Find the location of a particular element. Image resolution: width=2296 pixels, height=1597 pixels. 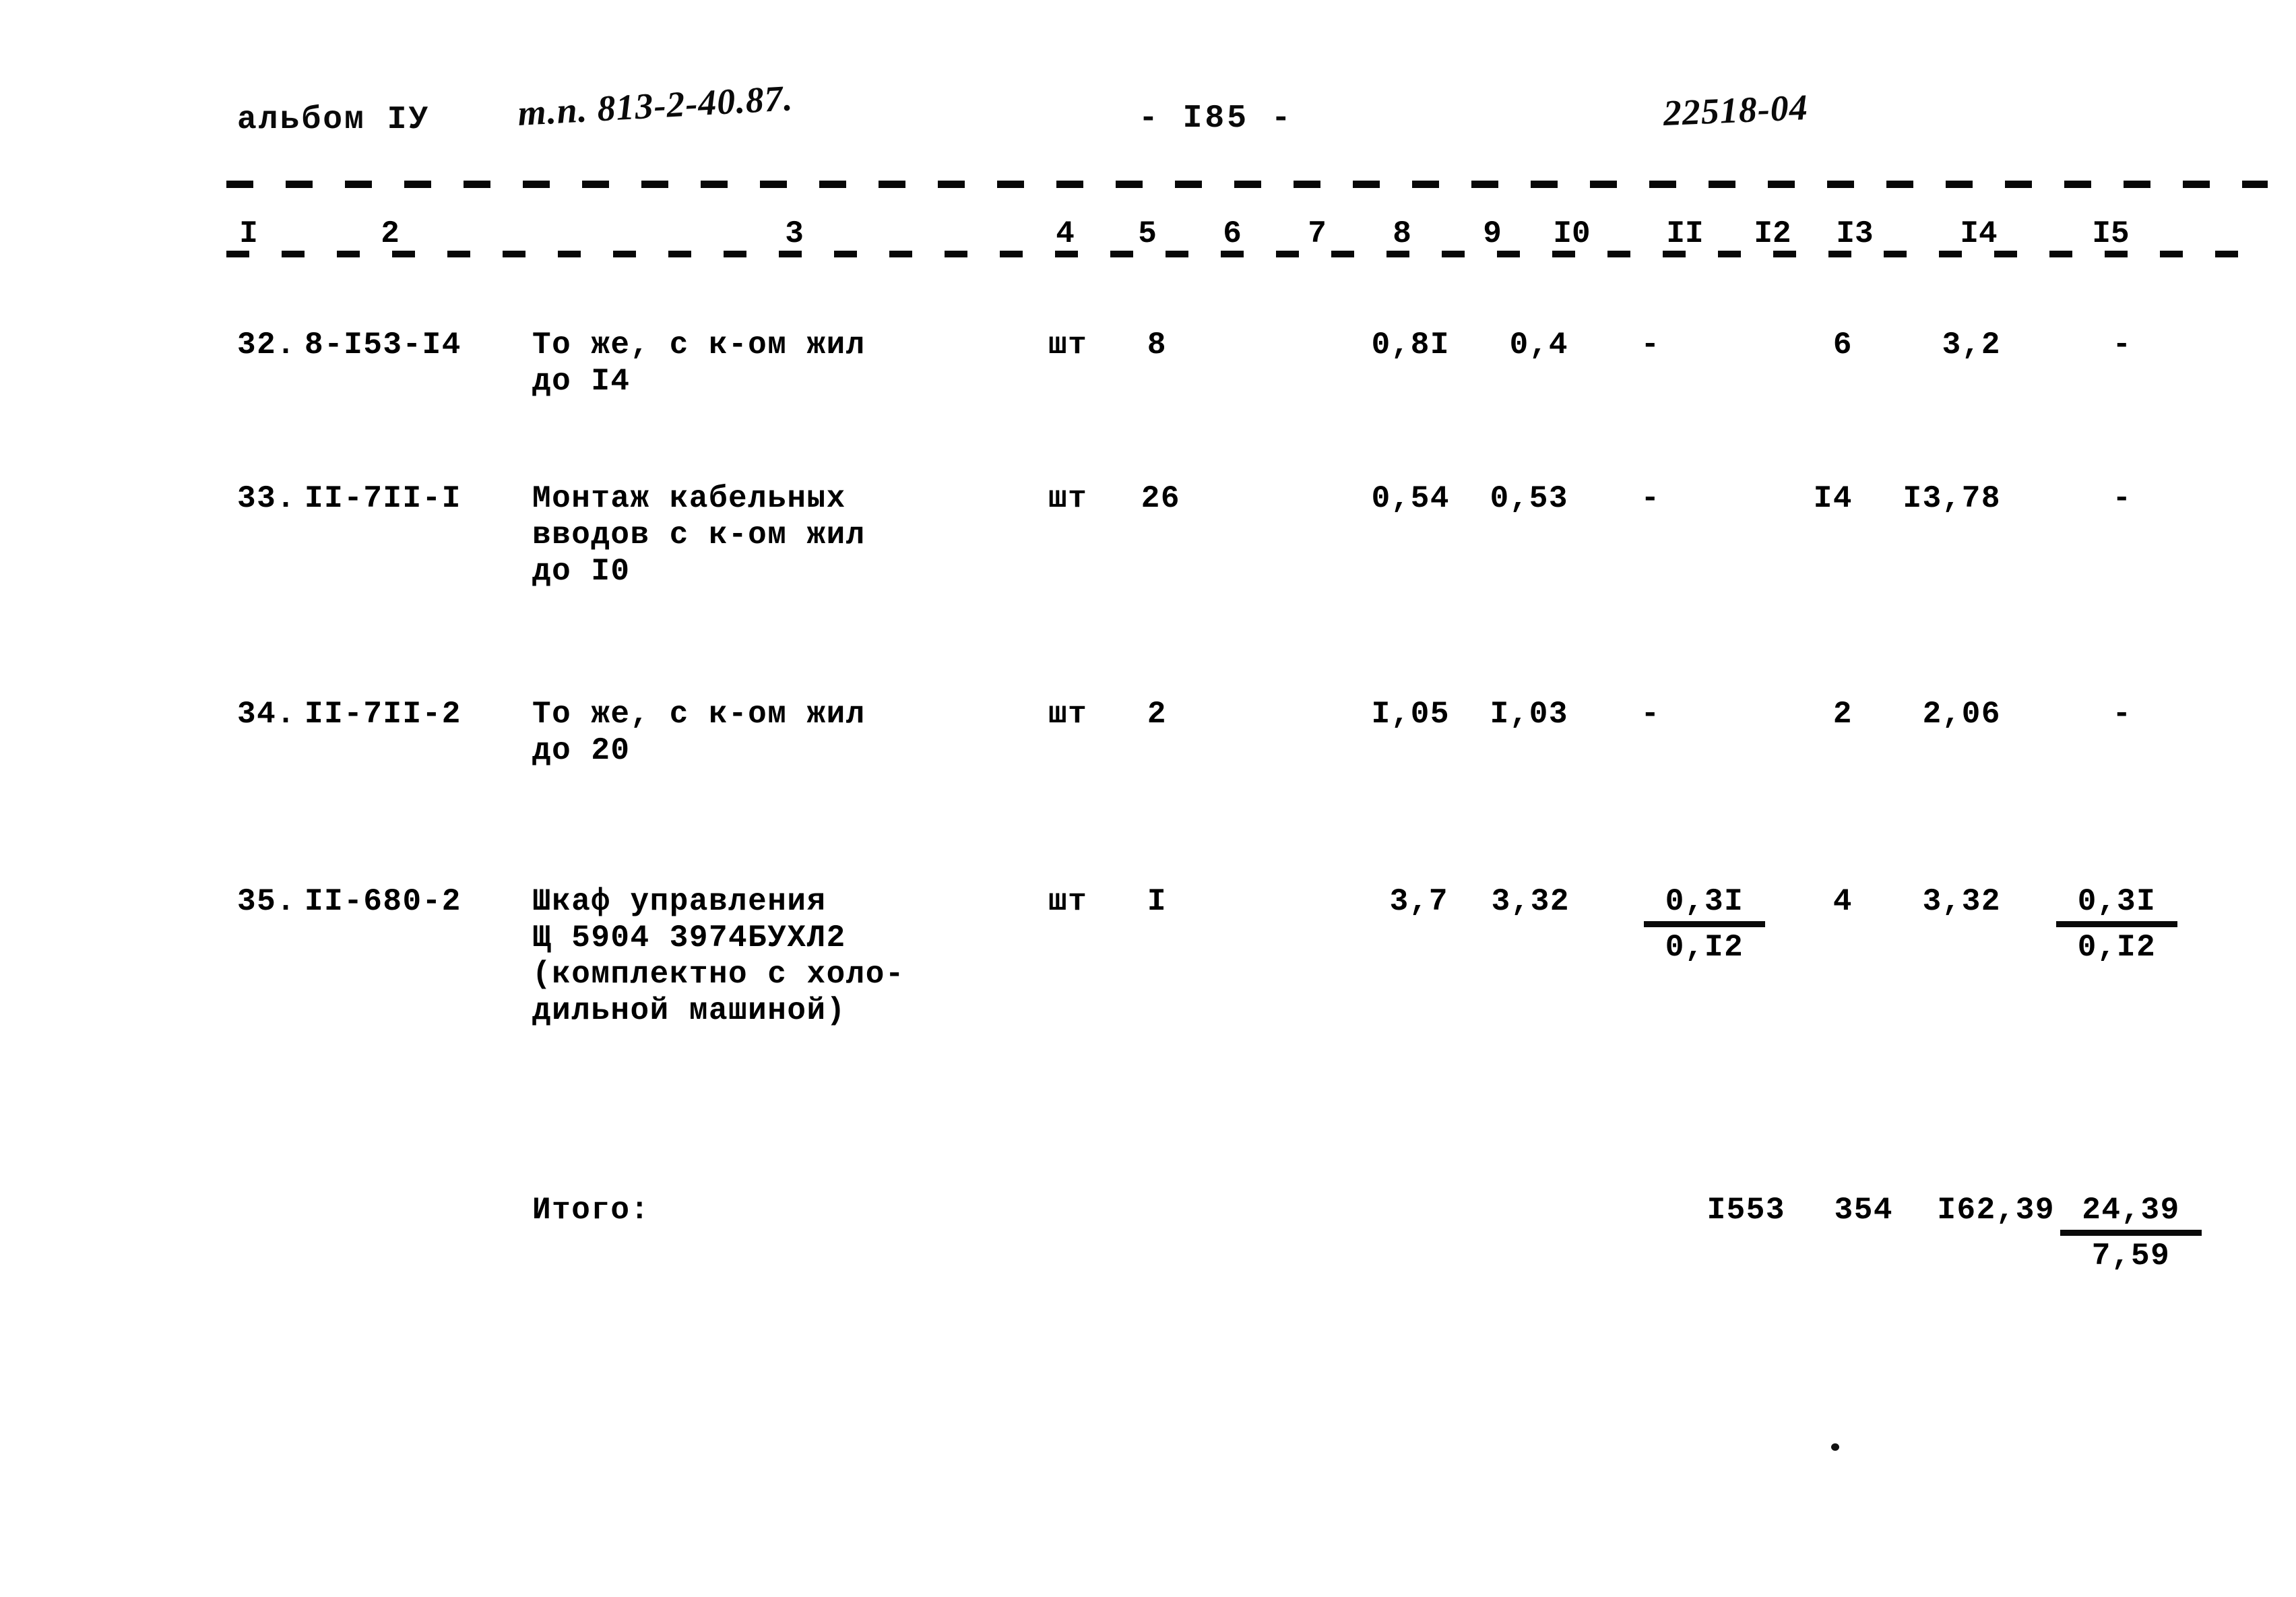

total-col-15-numerator: 24,39 is located at coordinates (2131, 1213).